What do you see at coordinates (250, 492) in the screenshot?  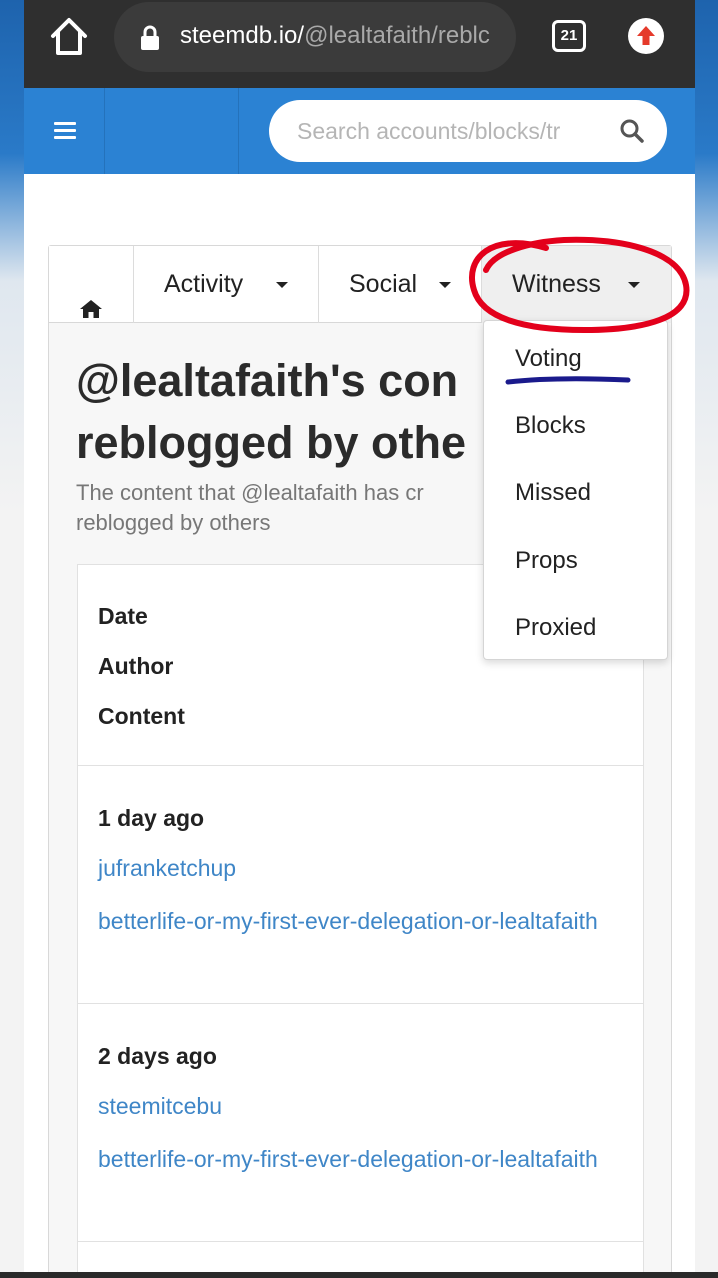 I see `page-subtitle-line: The content that @lealtafaith has cr` at bounding box center [250, 492].